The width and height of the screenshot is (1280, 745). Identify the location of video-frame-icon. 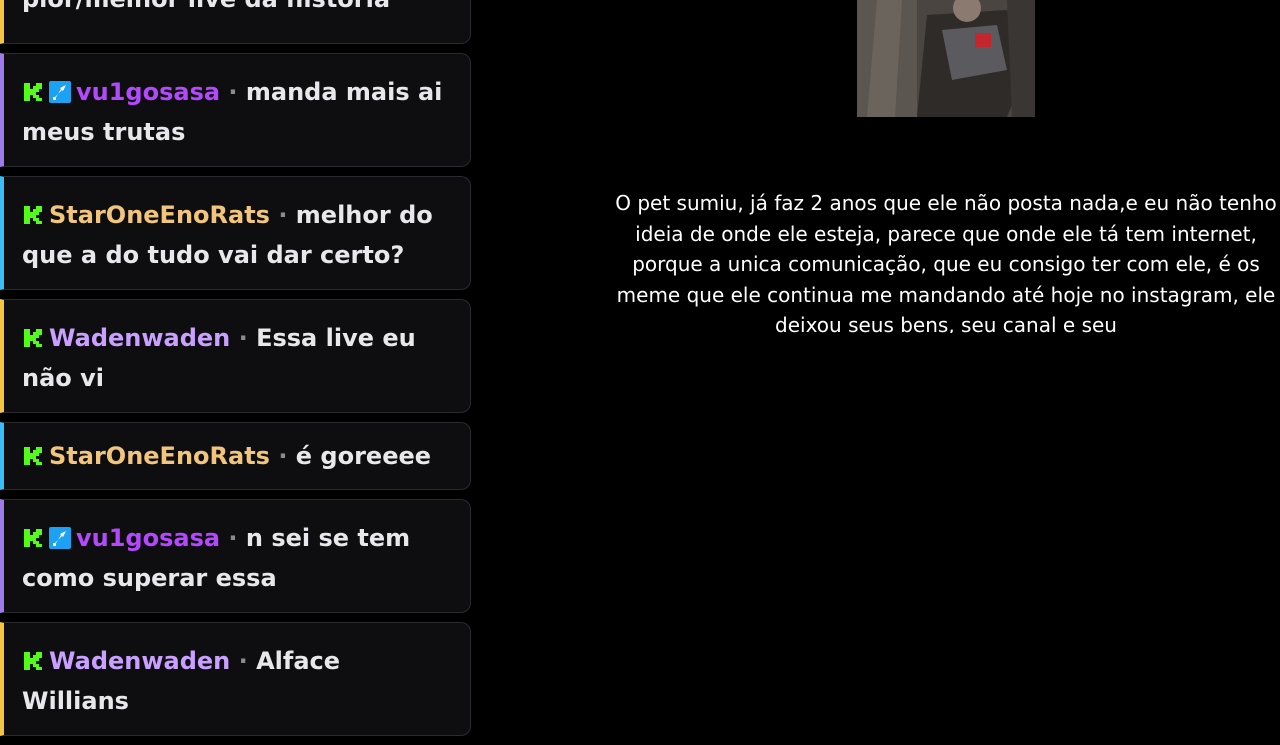
(946, 58).